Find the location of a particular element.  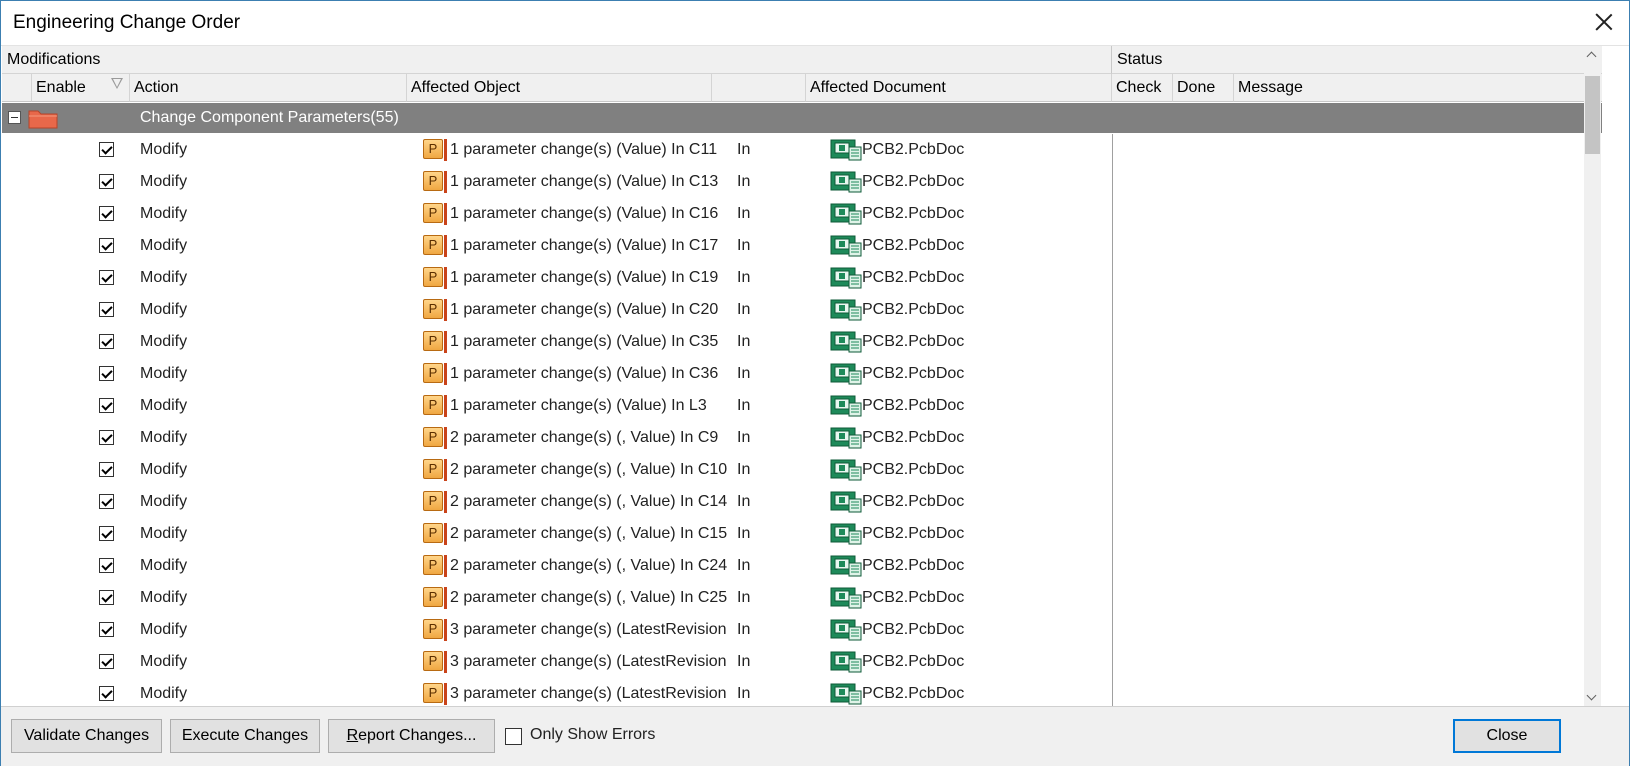

scroll-up-icon is located at coordinates (1592, 54).